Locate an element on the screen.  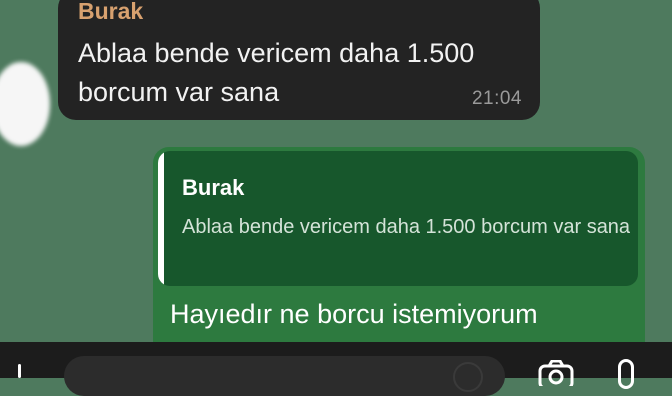
sender-avatar is located at coordinates (25, 104).